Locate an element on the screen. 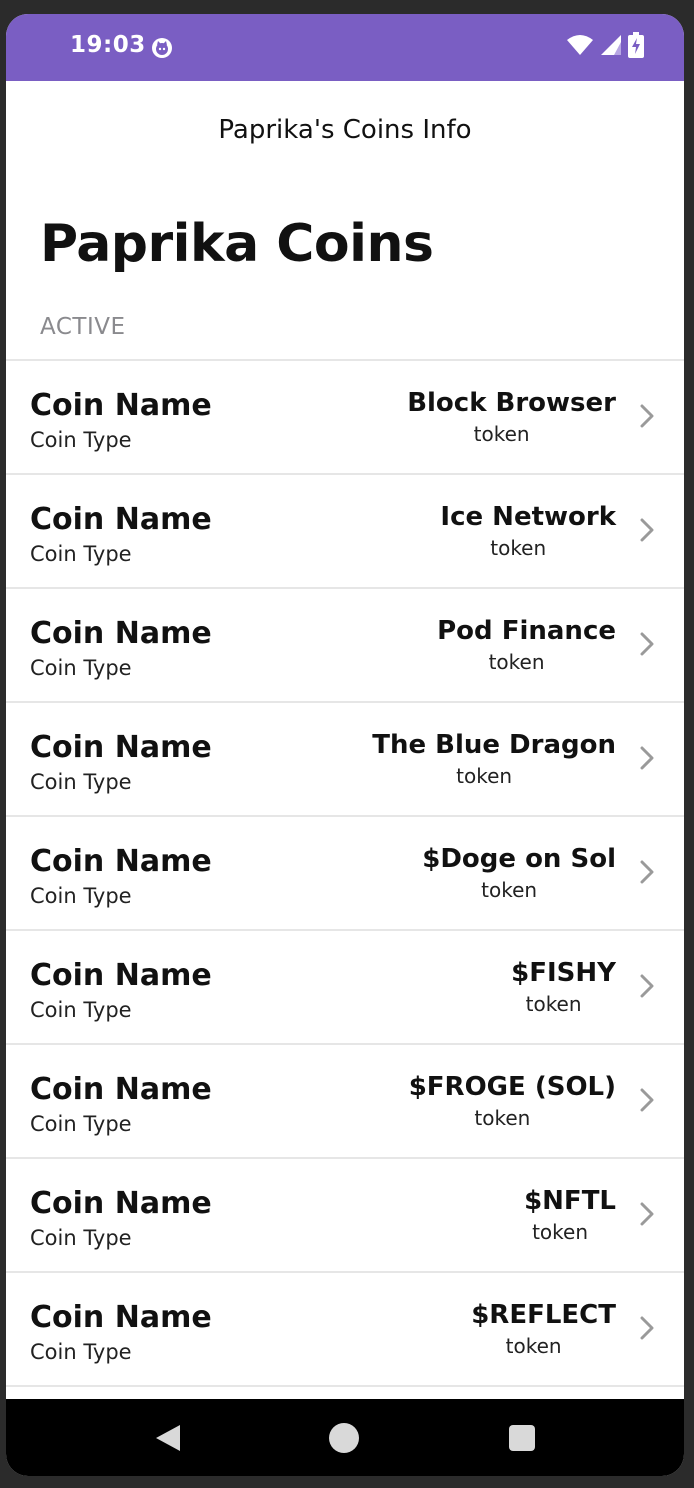 This screenshot has width=694, height=1488. coin-value-group: Pod Finance token is located at coordinates (526, 645).